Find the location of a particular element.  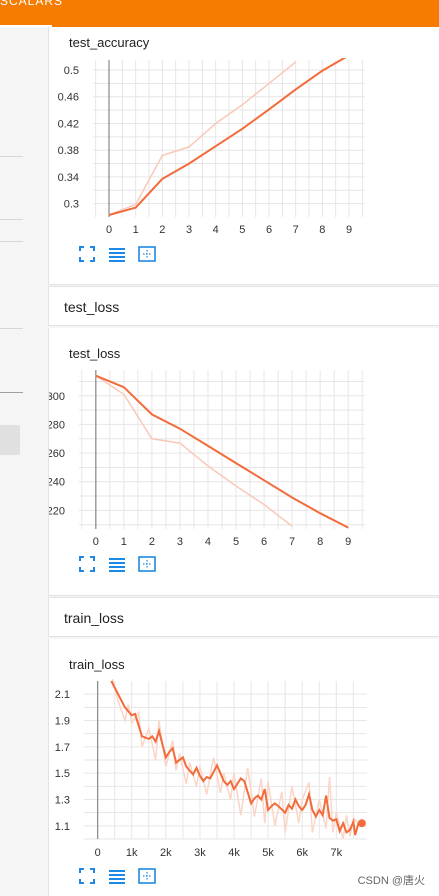

x-tick-label: 4k is located at coordinates (234, 853).